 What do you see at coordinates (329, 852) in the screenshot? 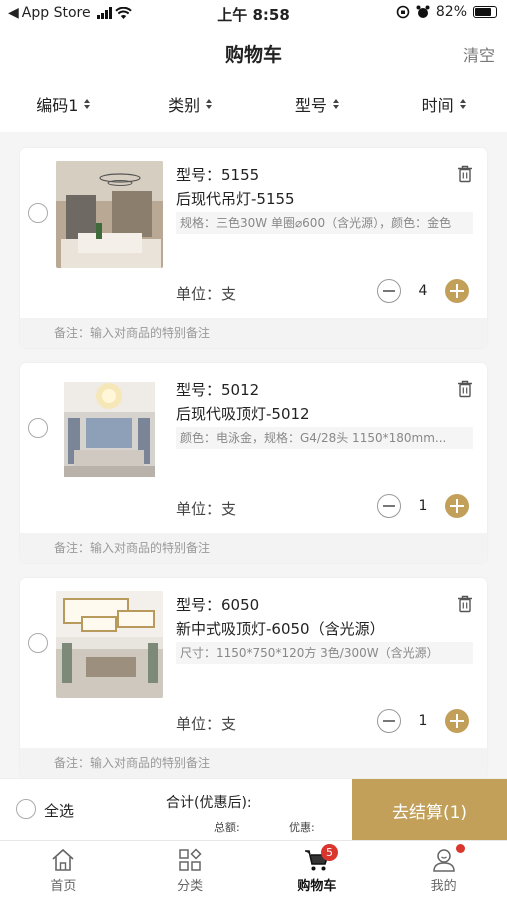
I see `cart-count-badge: 5` at bounding box center [329, 852].